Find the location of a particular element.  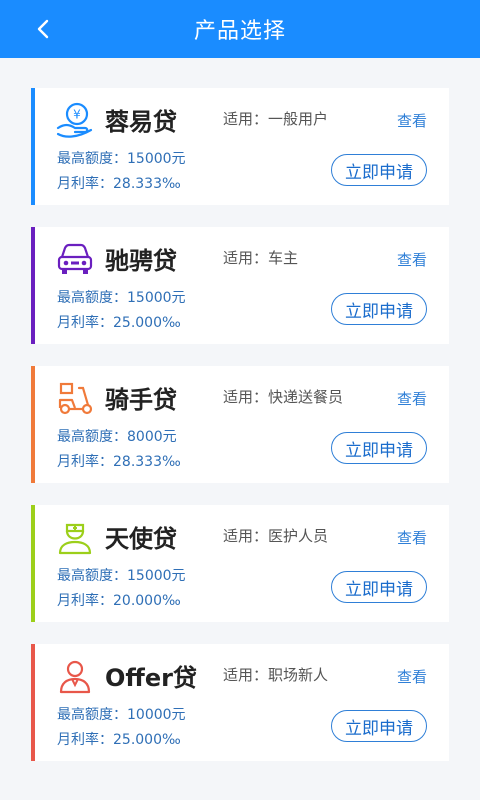

chevron-left-icon is located at coordinates (43, 29).